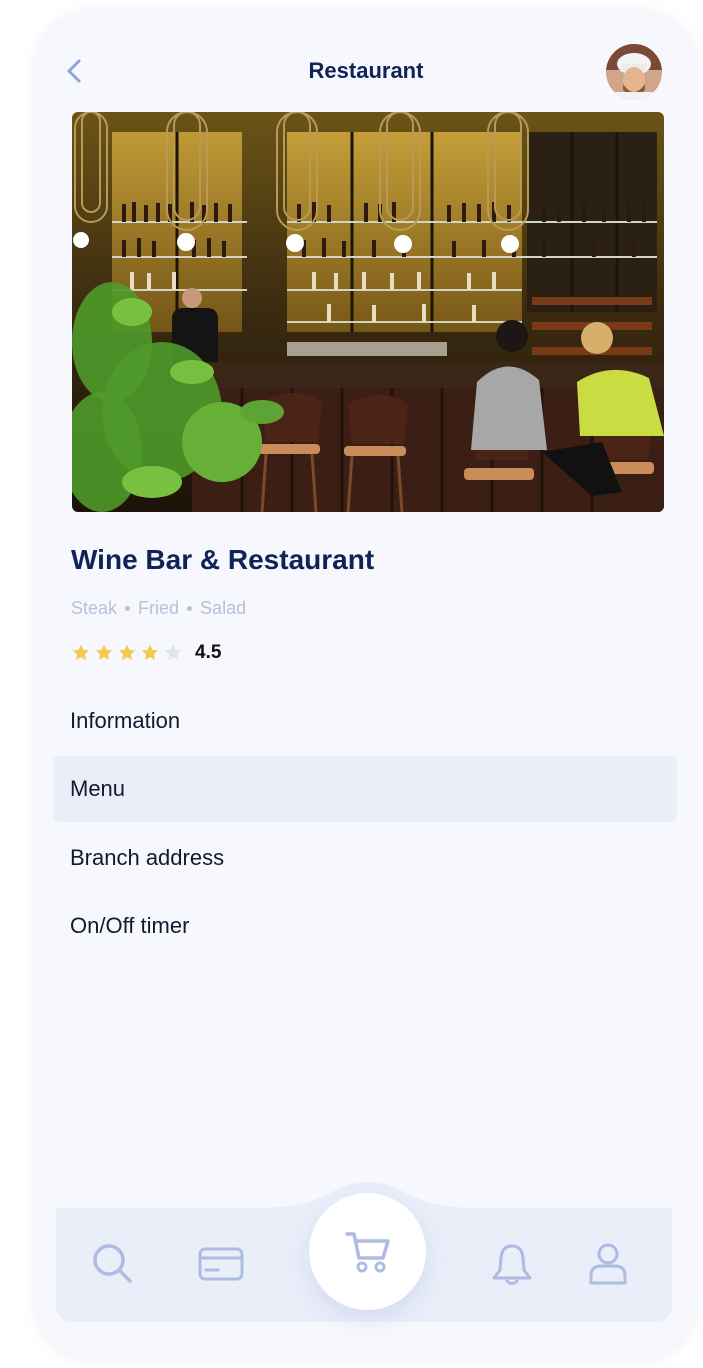  Describe the element at coordinates (365, 926) in the screenshot. I see `menu-item-on-off-timer: On/Off timer` at that location.